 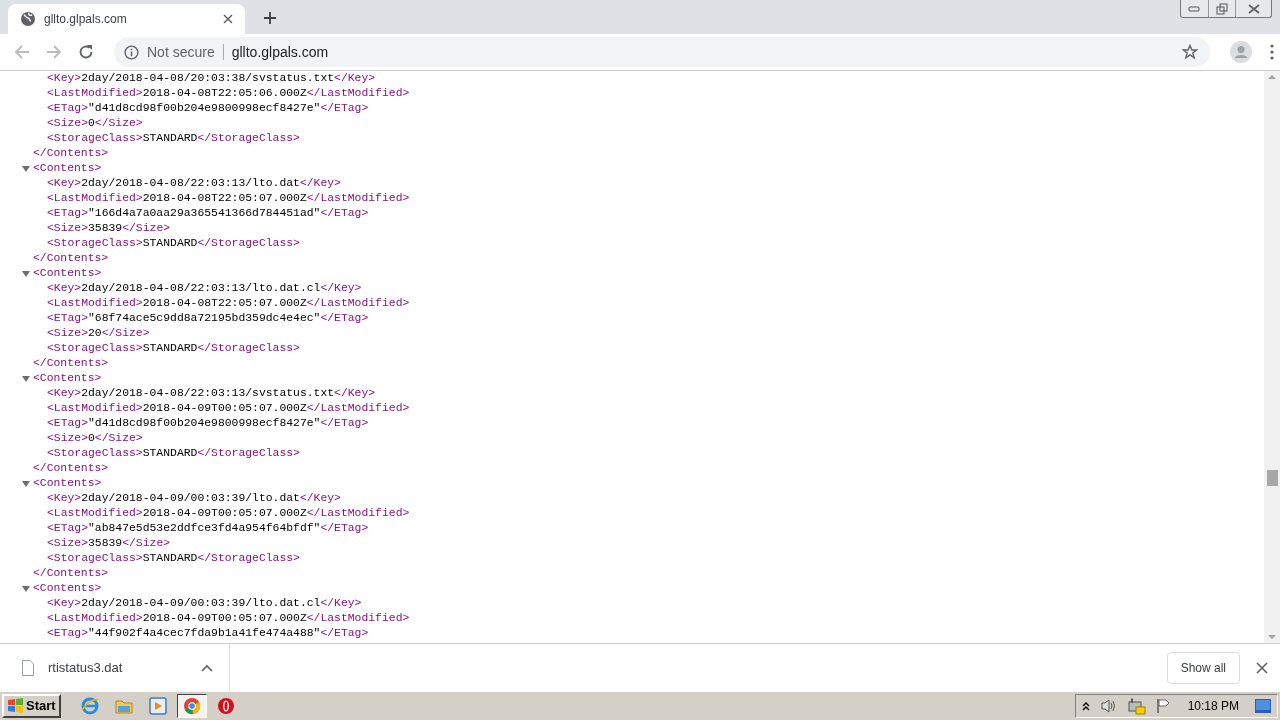 I want to click on file-icon, so click(x=28, y=667).